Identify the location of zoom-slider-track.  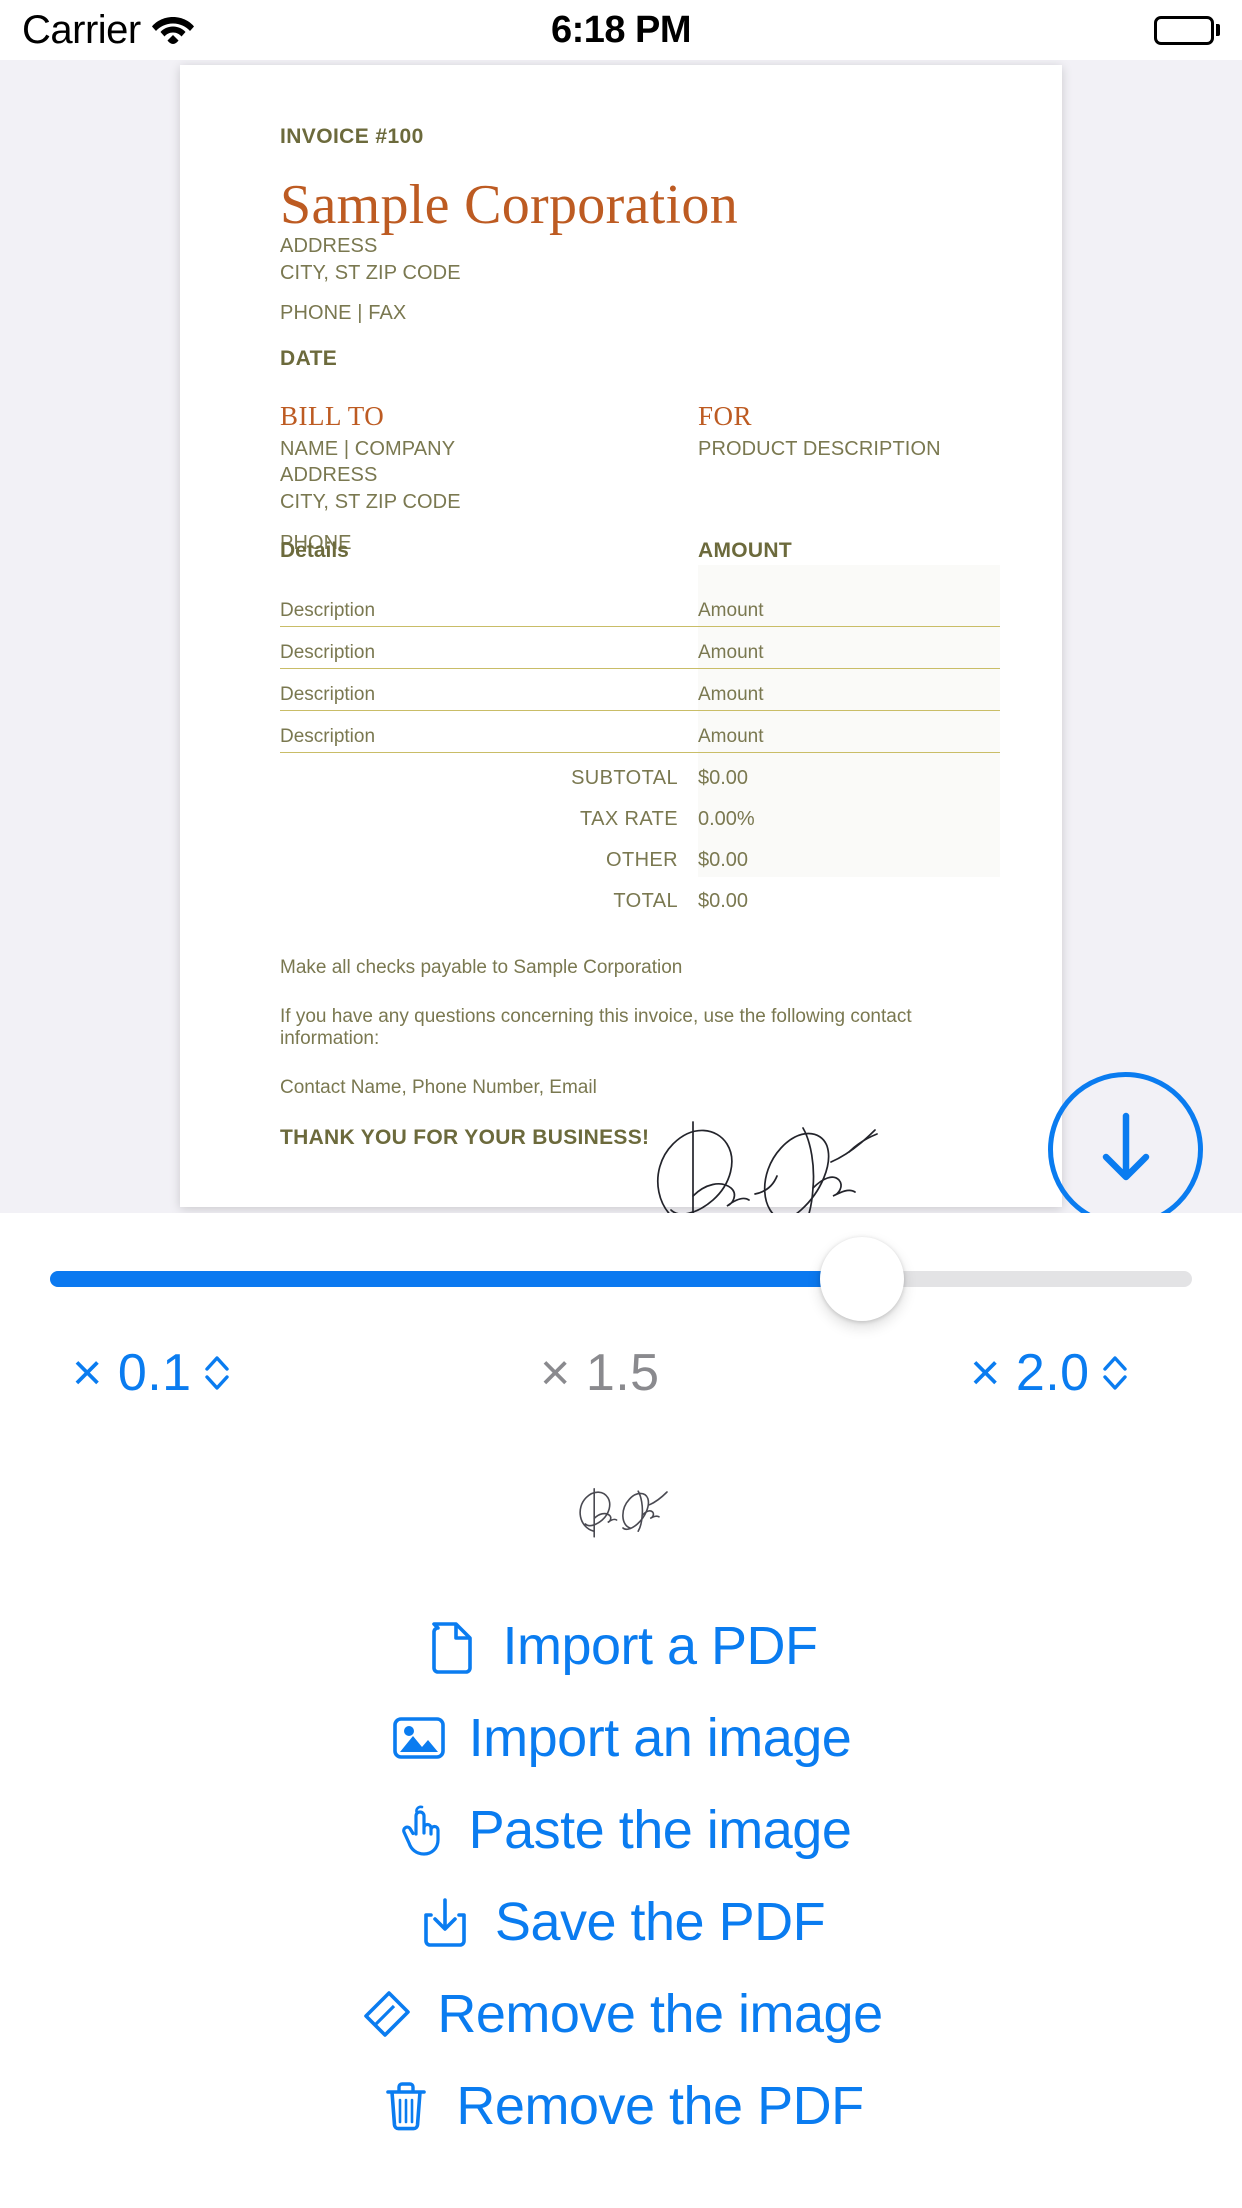
(621, 1279).